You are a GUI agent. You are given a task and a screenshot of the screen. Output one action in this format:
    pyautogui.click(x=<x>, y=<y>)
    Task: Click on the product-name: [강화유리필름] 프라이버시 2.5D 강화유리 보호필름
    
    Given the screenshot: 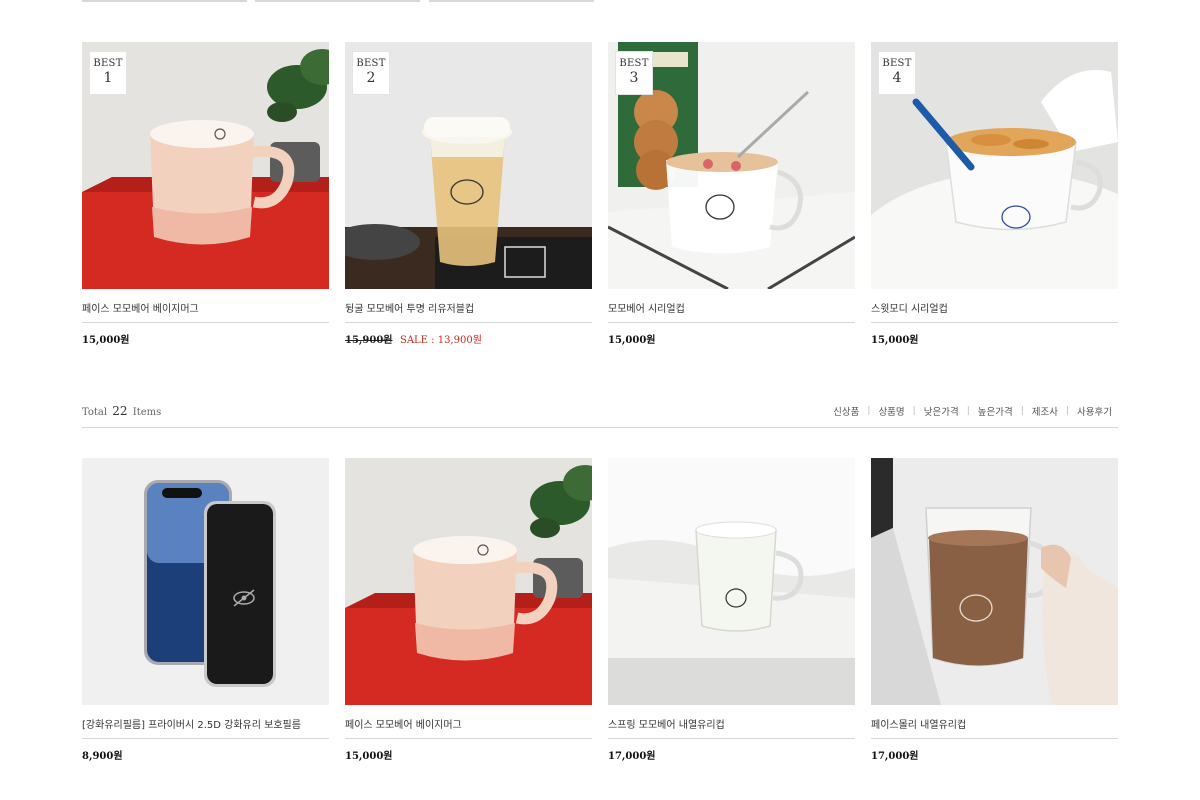 What is the action you would take?
    pyautogui.click(x=205, y=723)
    